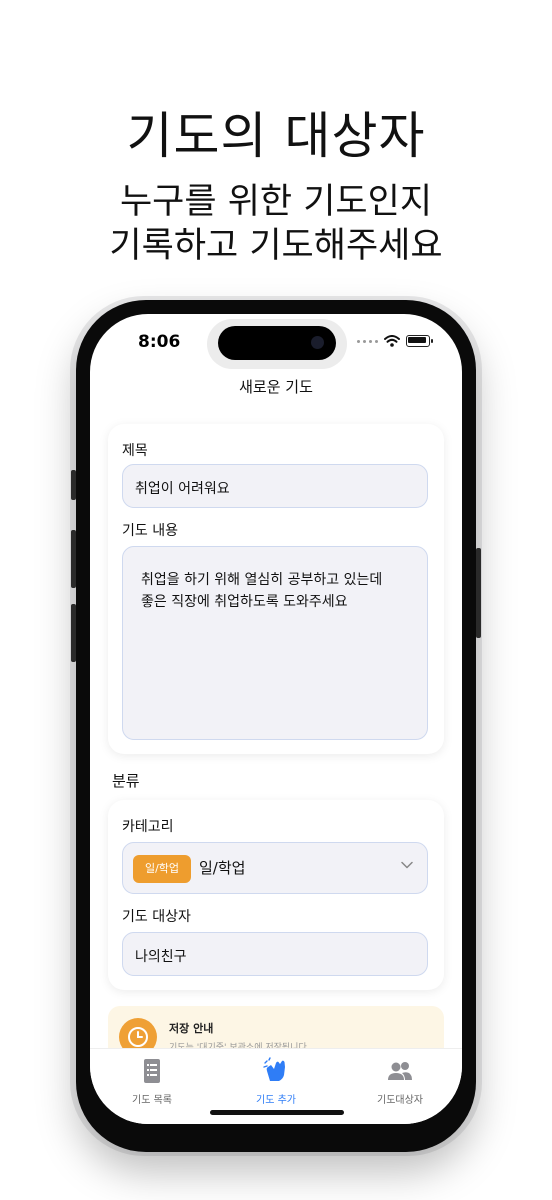 Image resolution: width=552 pixels, height=1200 pixels. I want to click on dynamic-island, so click(277, 343).